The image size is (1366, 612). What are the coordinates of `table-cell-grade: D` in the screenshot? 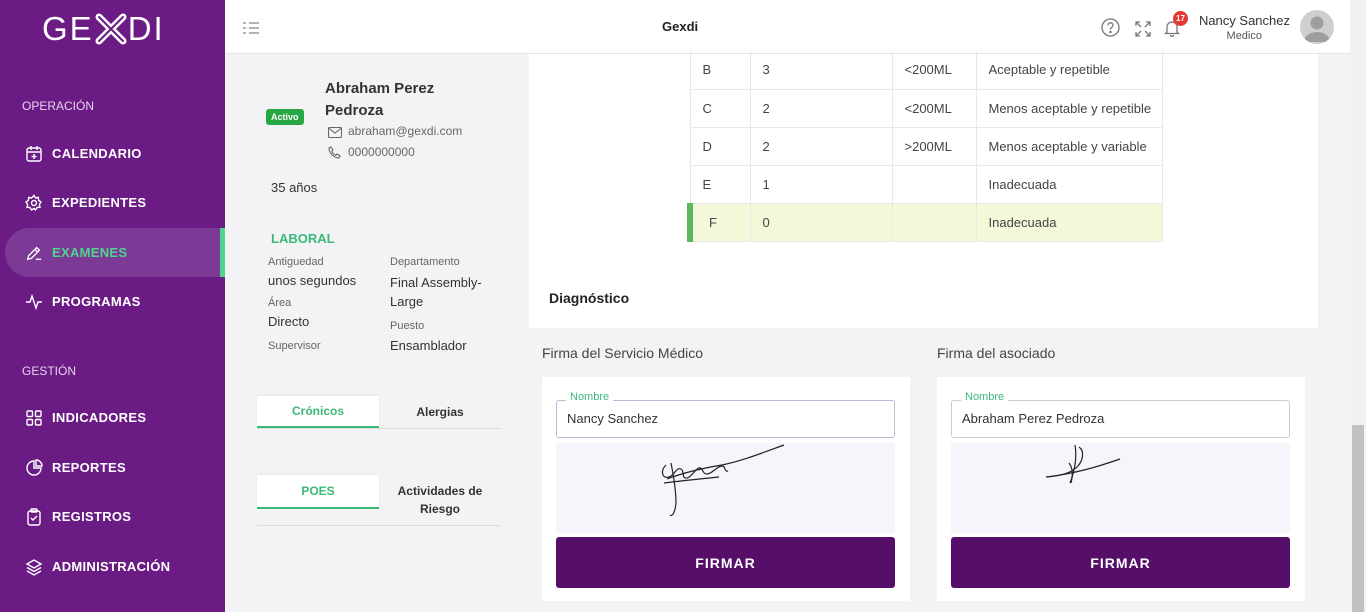 It's located at (719, 146).